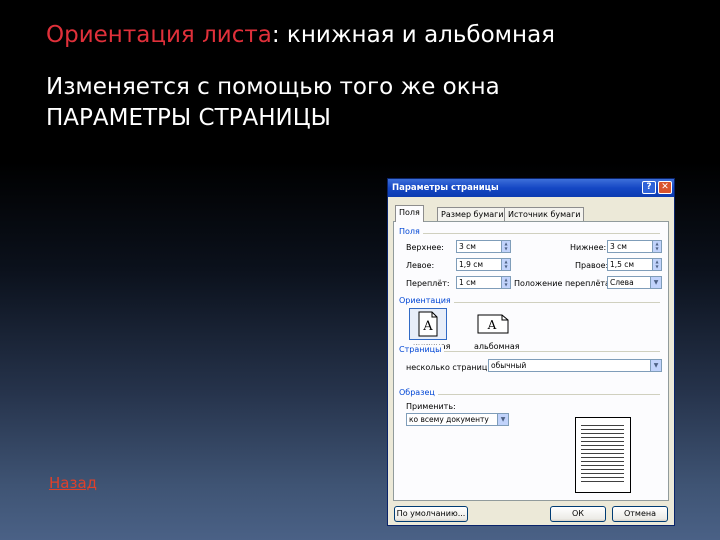  I want to click on landscape-page-icon: A, so click(493, 324).